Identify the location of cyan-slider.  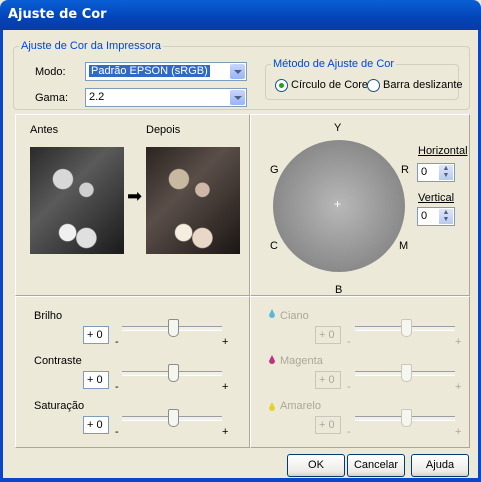
(405, 328).